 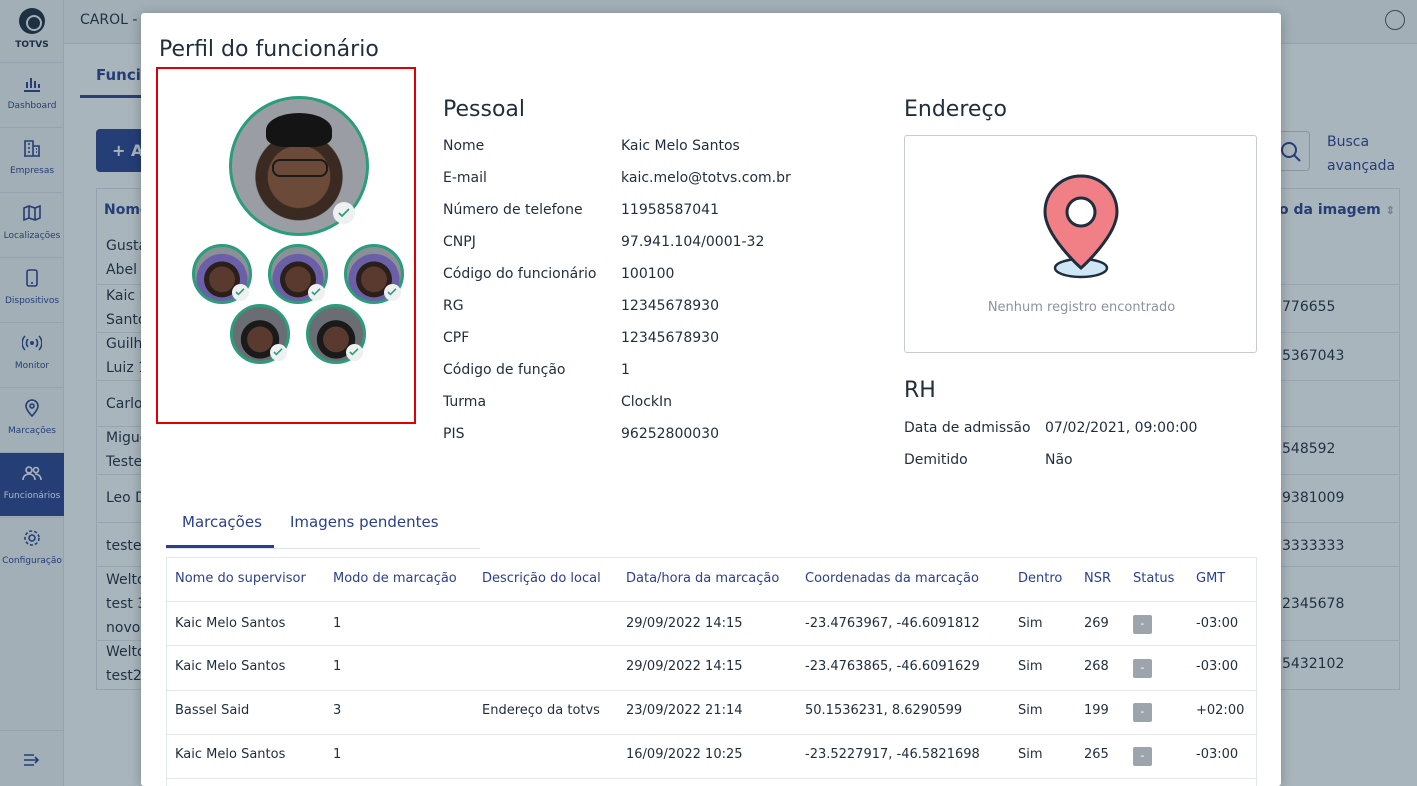 I want to click on field-value: ClockIn, so click(x=647, y=402).